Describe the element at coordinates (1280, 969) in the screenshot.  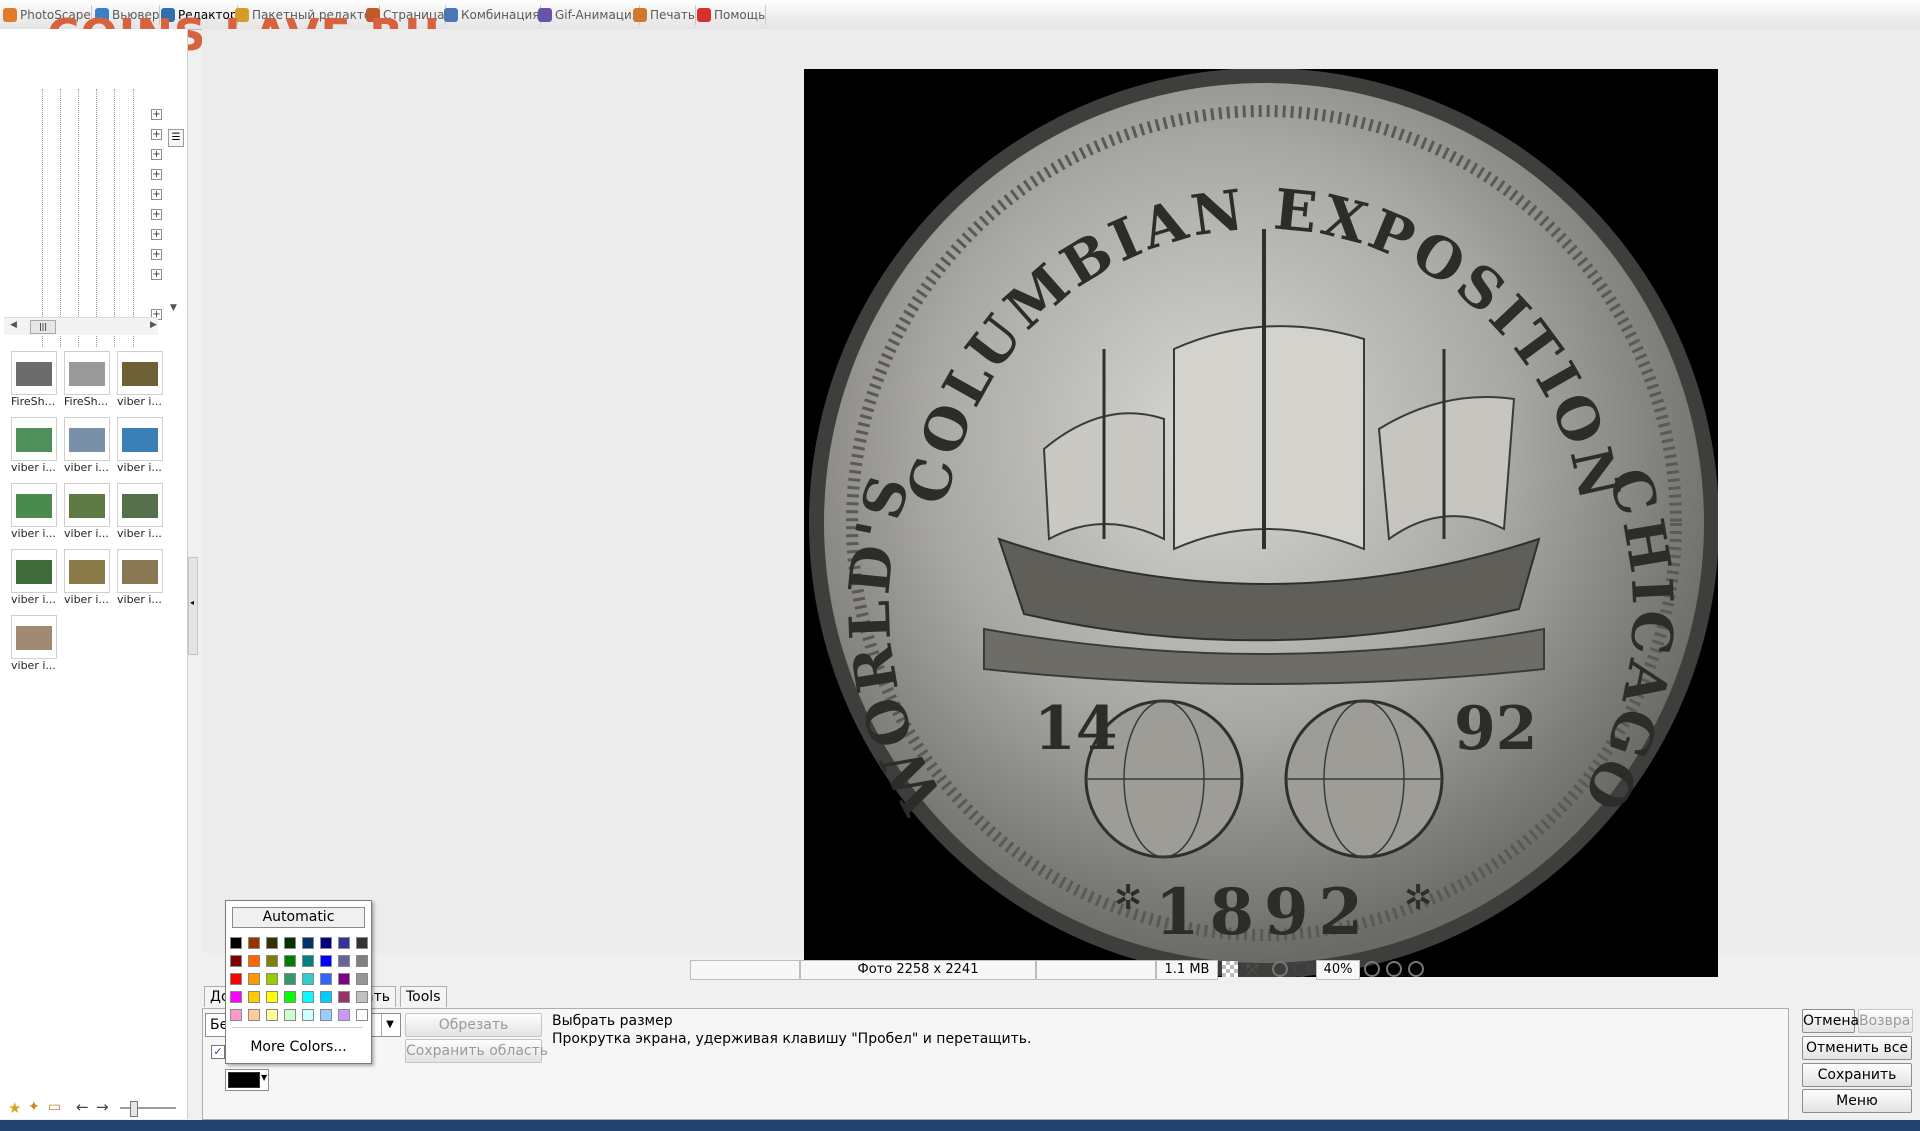
I see `zoom-actual-icon` at that location.